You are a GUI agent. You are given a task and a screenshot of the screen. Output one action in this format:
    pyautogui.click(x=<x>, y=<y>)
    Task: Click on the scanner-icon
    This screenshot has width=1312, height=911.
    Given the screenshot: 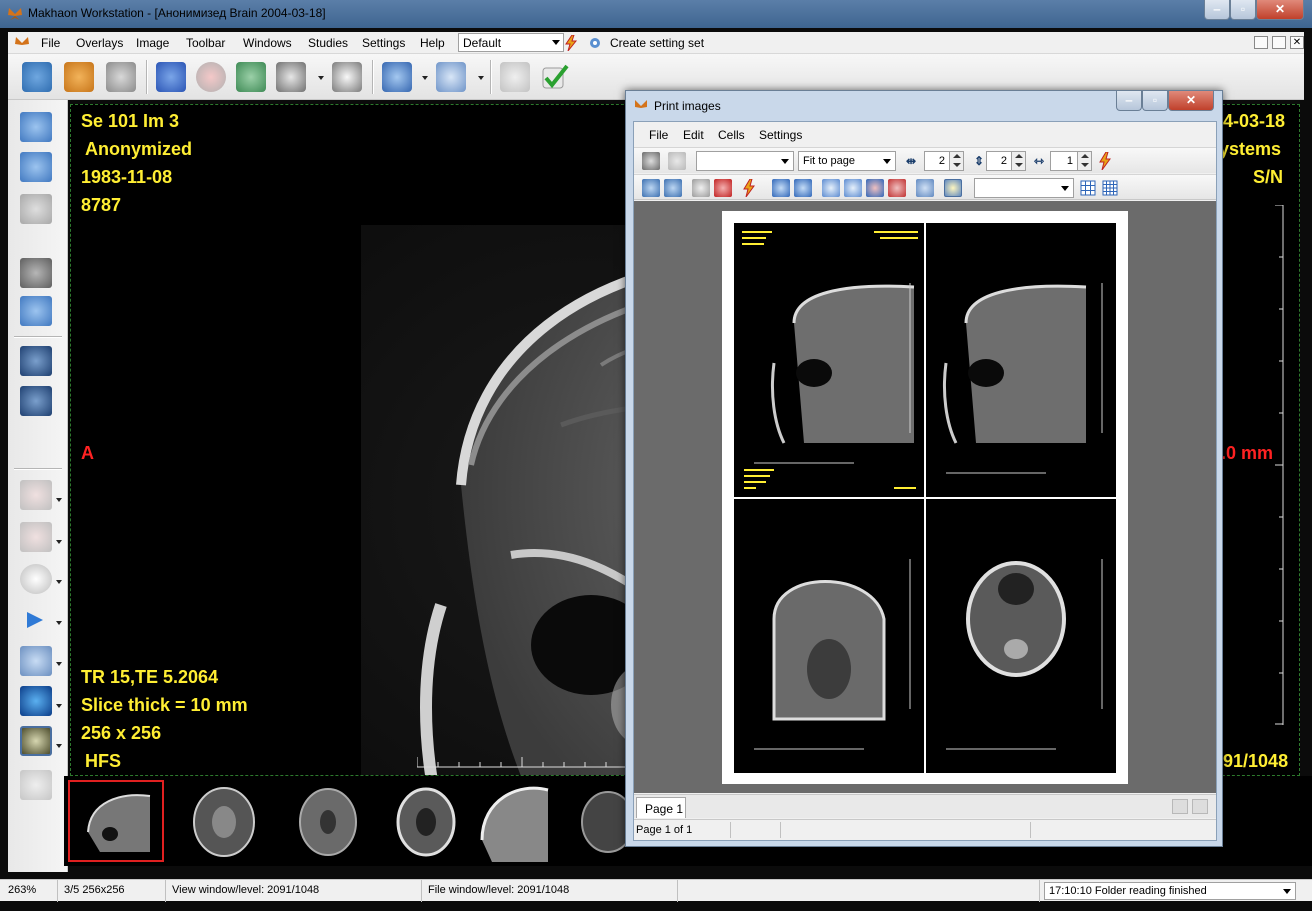 What is the action you would take?
    pyautogui.click(x=347, y=77)
    